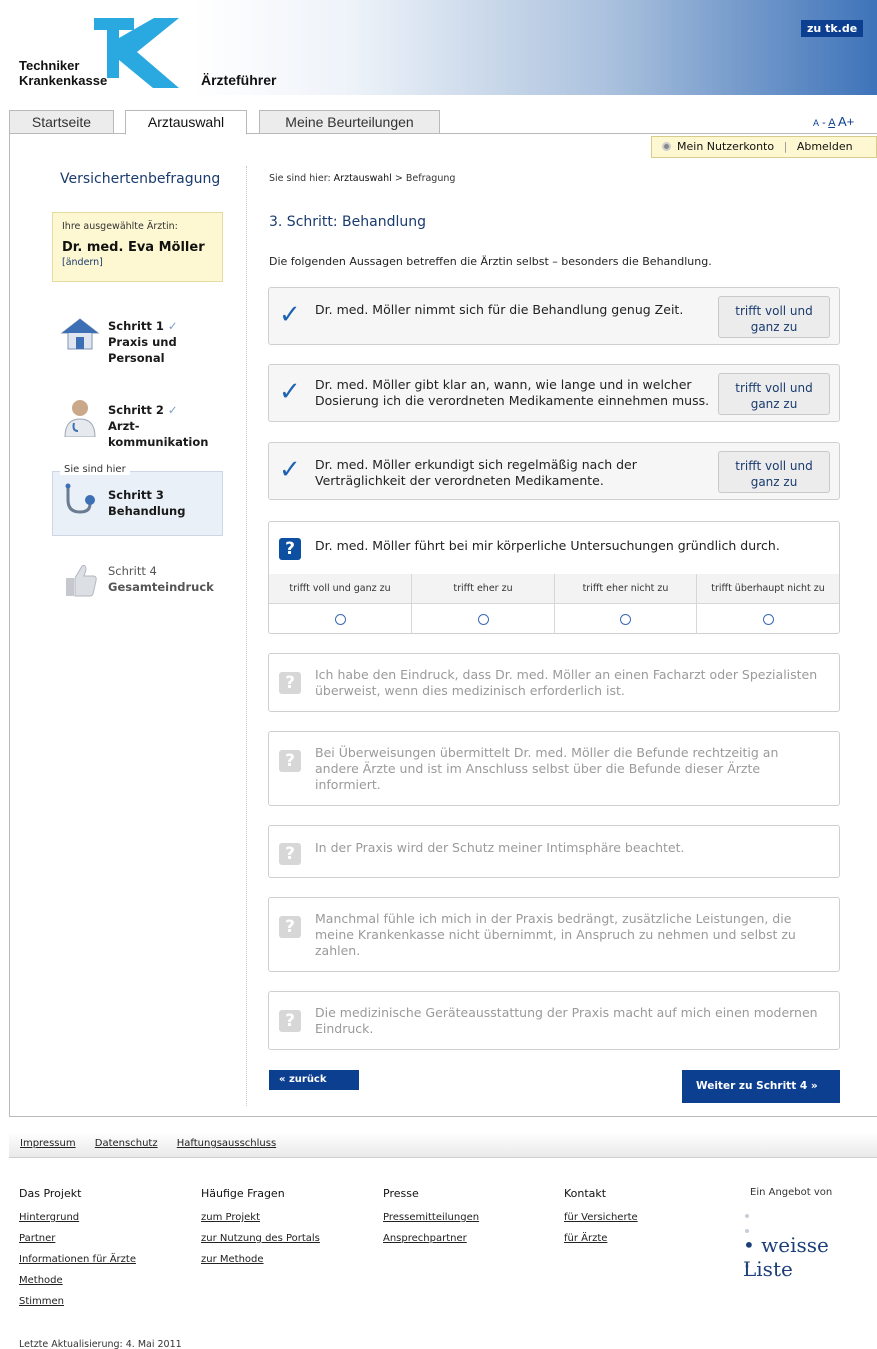  Describe the element at coordinates (483, 619) in the screenshot. I see `radio-trifft-eher-zu` at that location.